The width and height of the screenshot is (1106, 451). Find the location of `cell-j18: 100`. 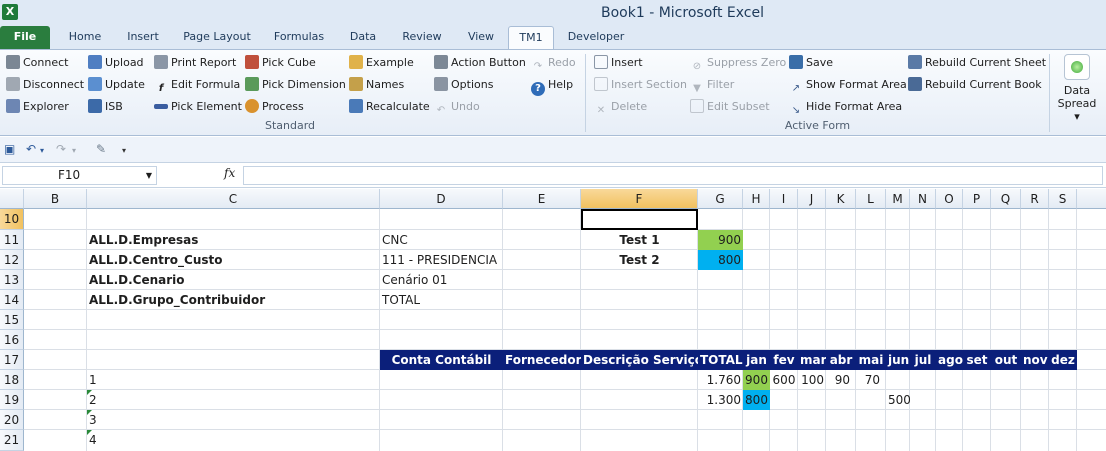

cell-j18: 100 is located at coordinates (812, 380).